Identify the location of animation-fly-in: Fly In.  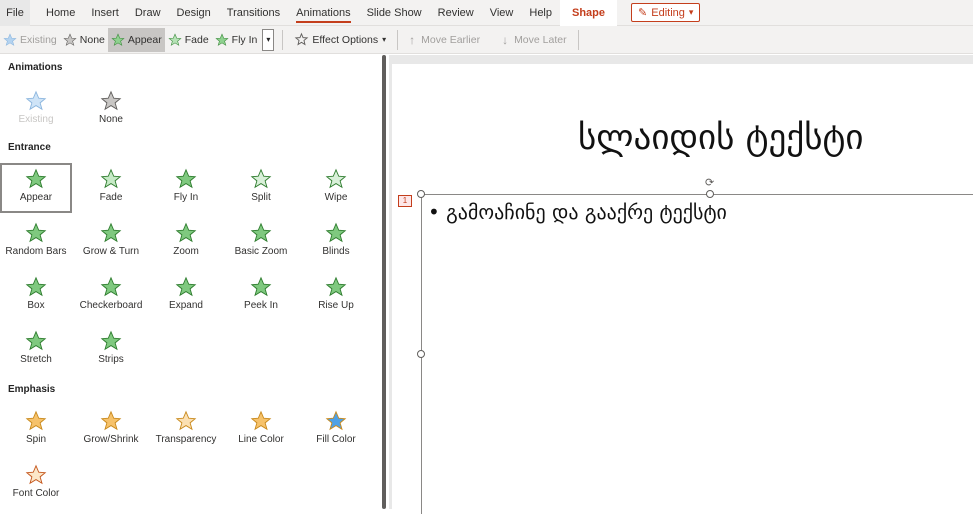
(186, 188).